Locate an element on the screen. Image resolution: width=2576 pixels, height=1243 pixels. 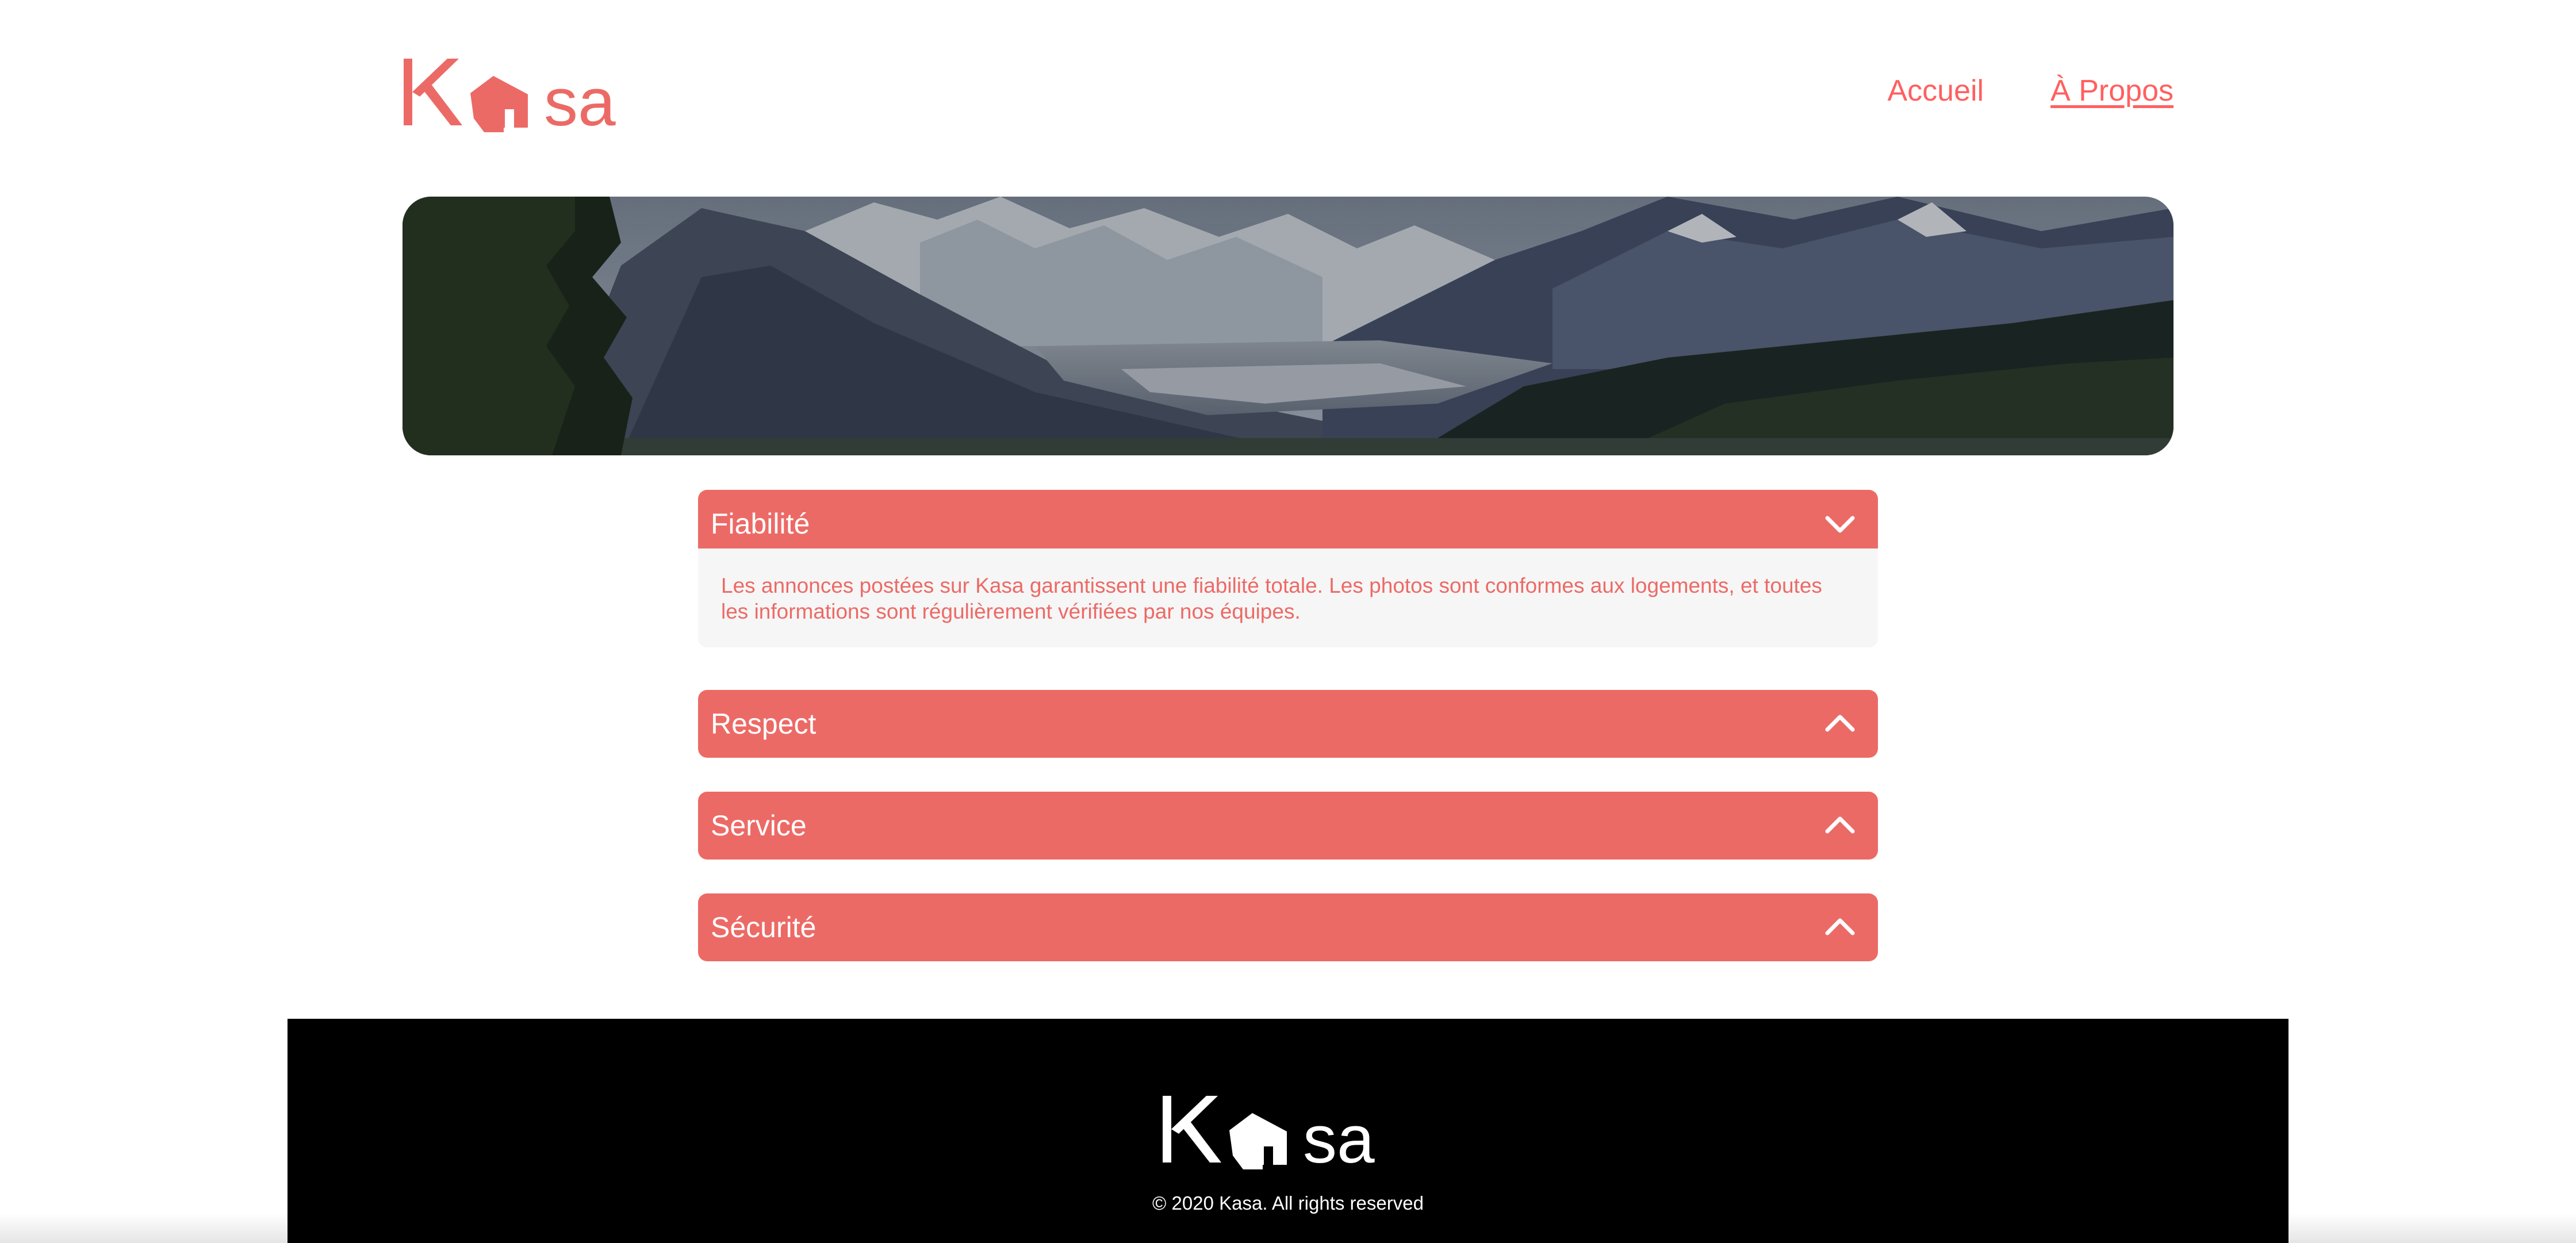
collapse-title: Service is located at coordinates (759, 826).